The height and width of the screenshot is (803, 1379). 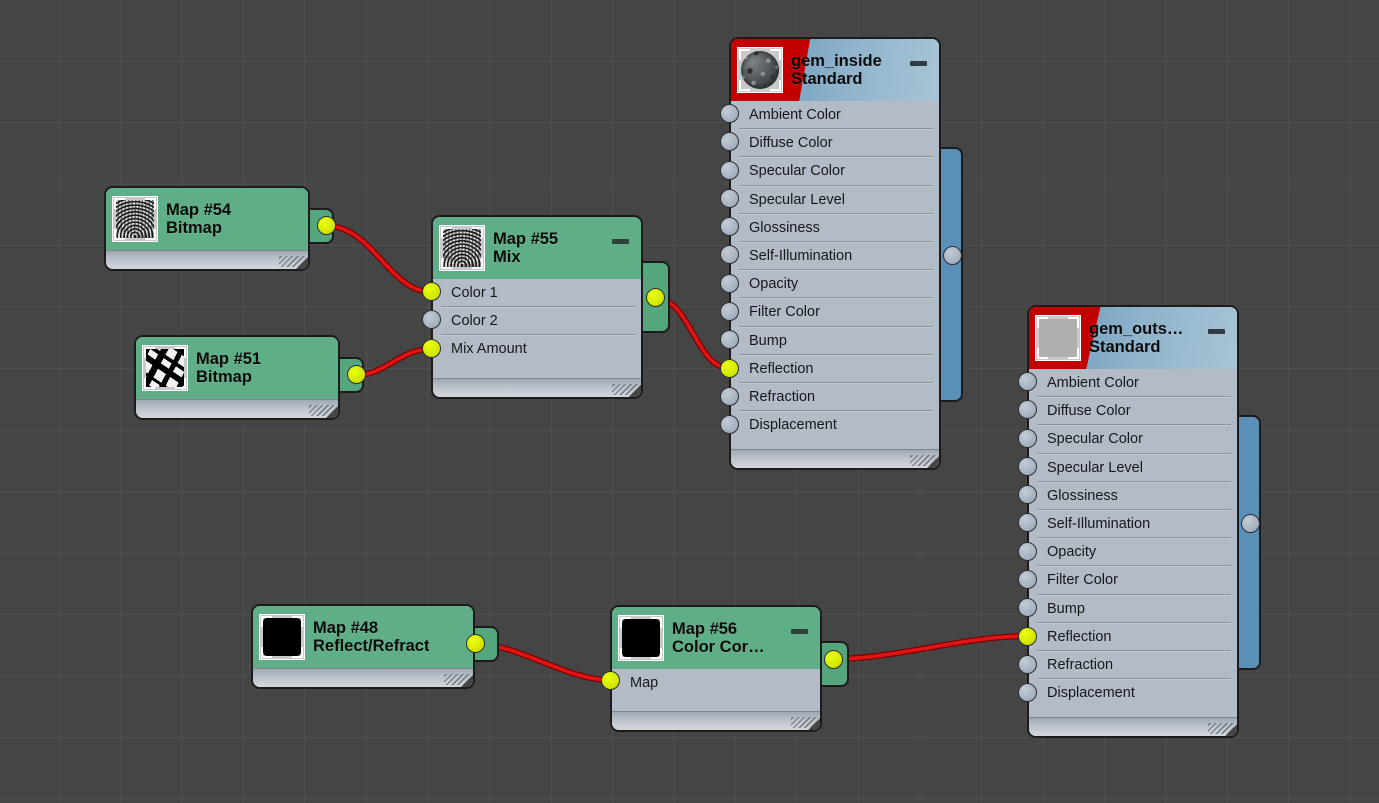 What do you see at coordinates (784, 312) in the screenshot?
I see `slot-label: Filter Color` at bounding box center [784, 312].